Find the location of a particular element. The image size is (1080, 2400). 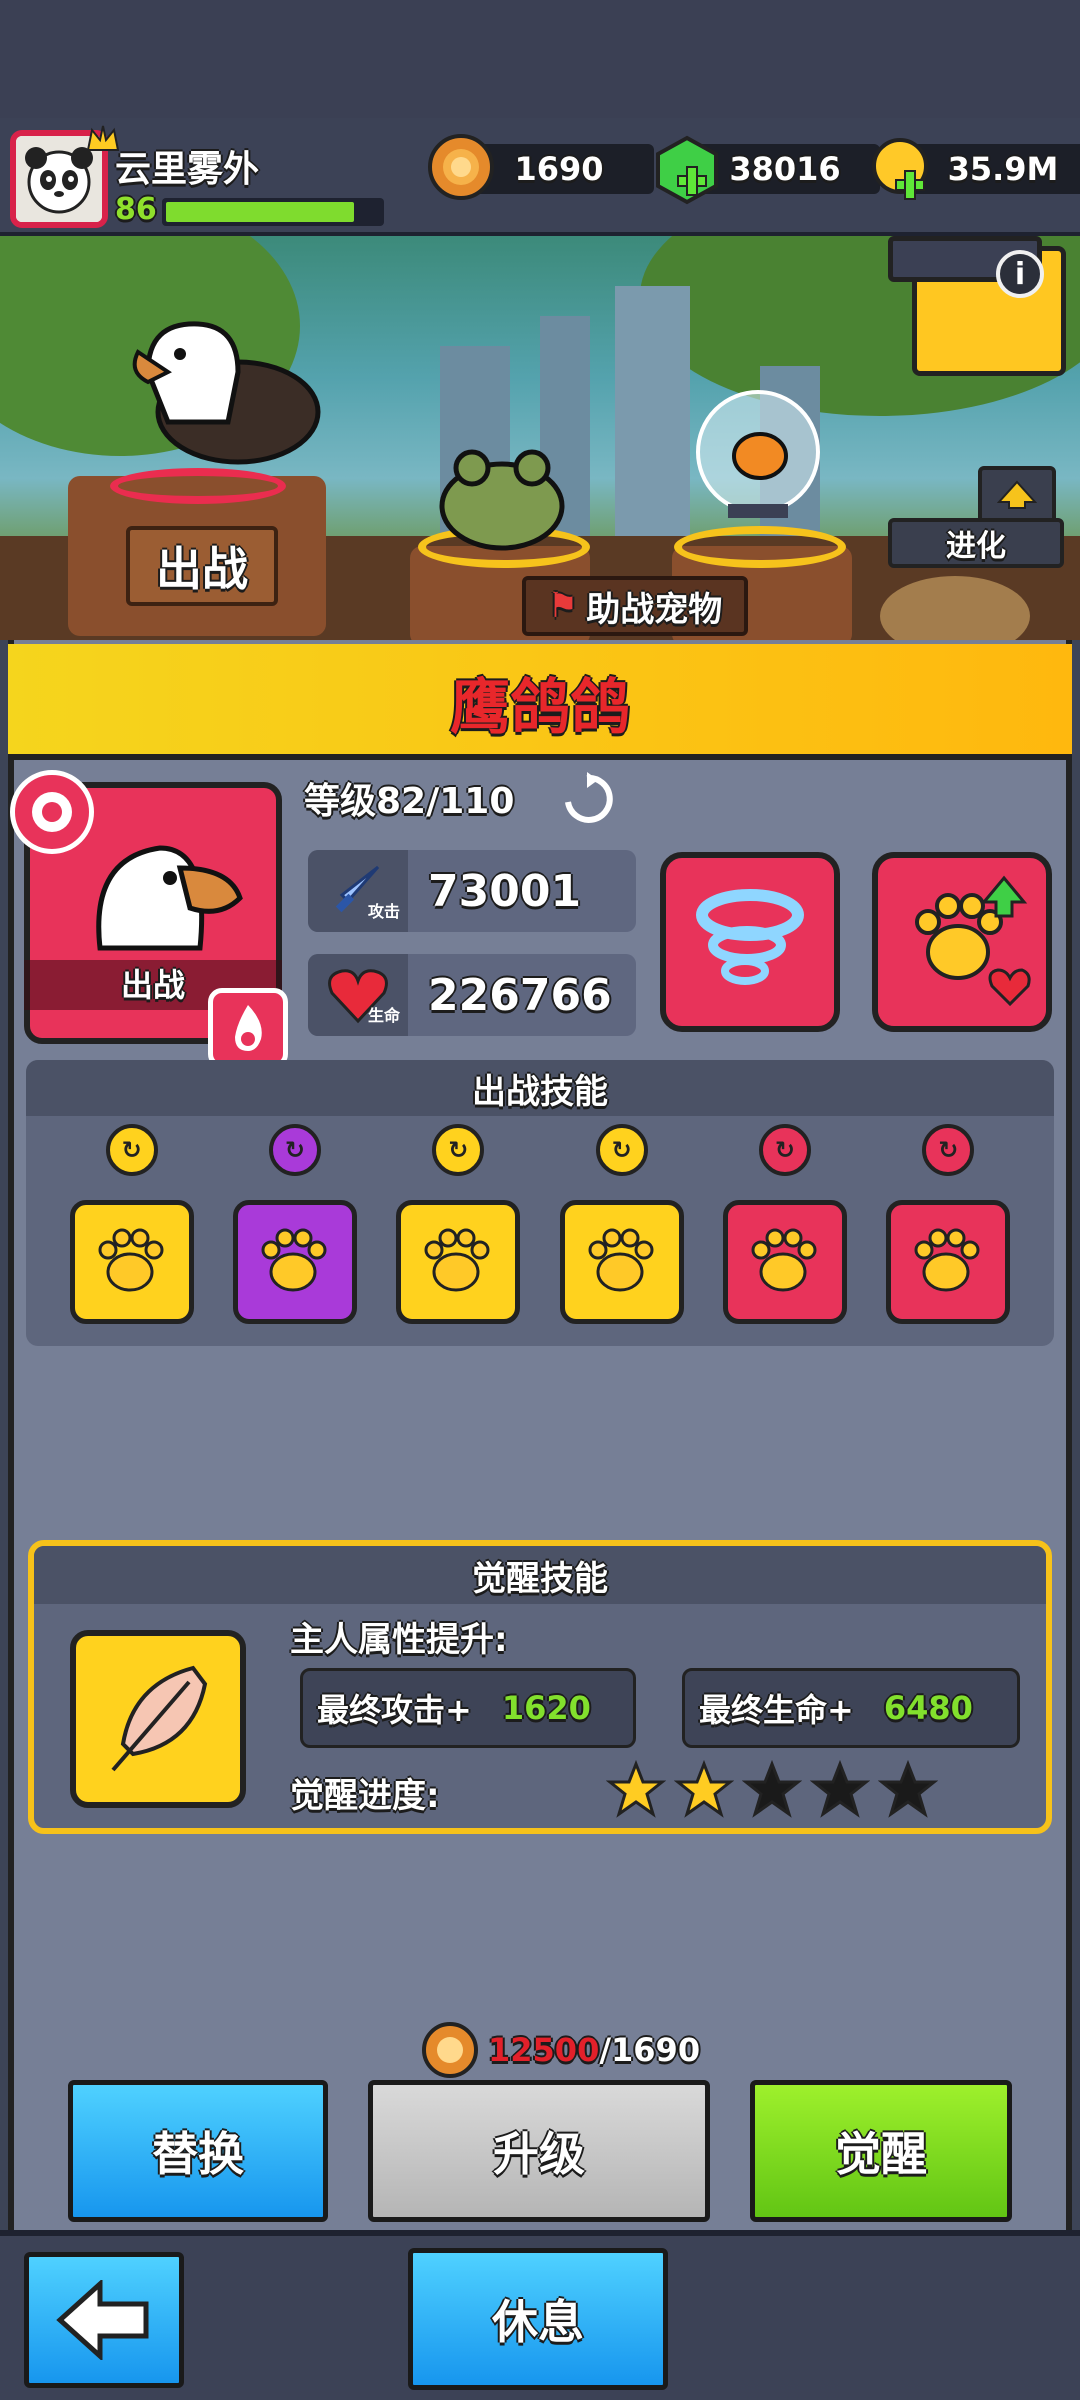

battle-skill-6: ↻ is located at coordinates (948, 1224).